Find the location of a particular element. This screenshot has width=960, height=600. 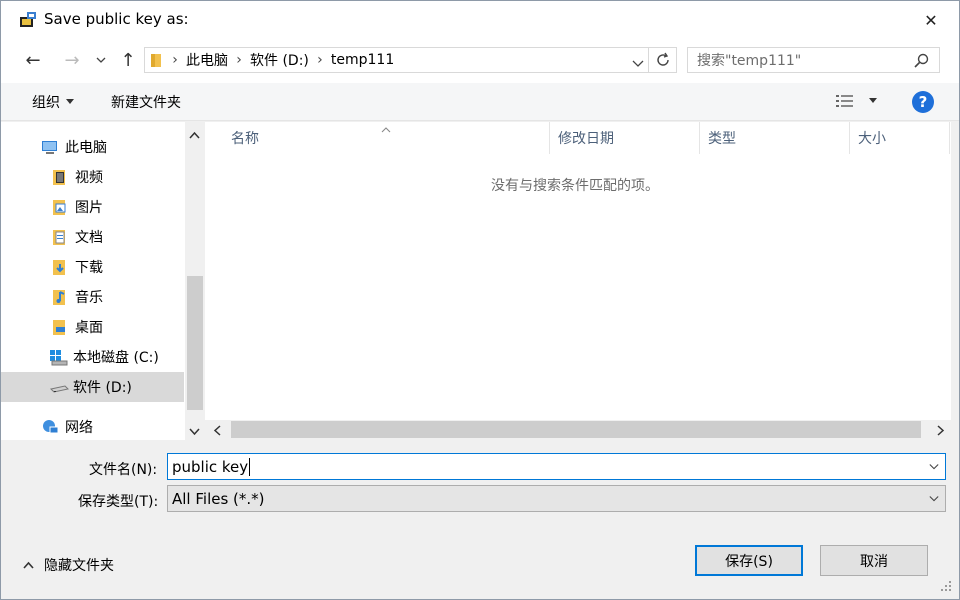

pictures-folder-icon is located at coordinates (60, 207).